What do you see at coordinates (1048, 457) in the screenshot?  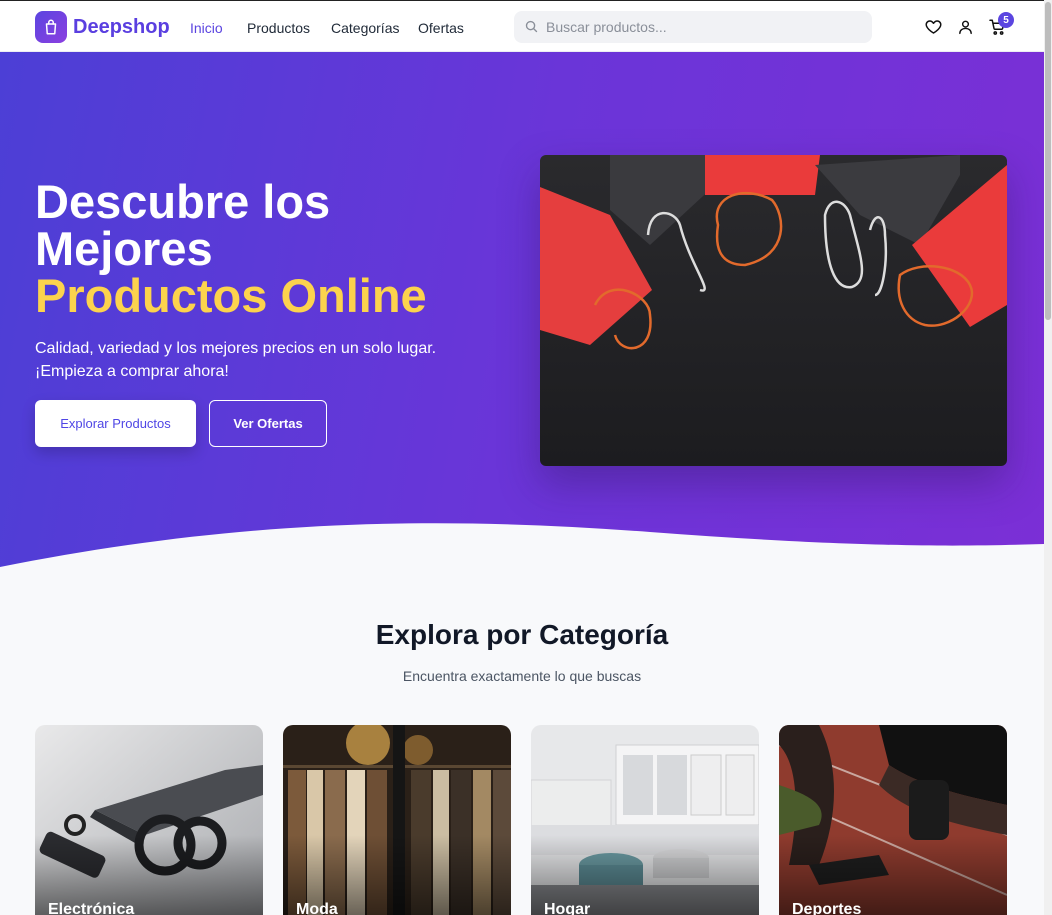 I see `page-scrollbar` at bounding box center [1048, 457].